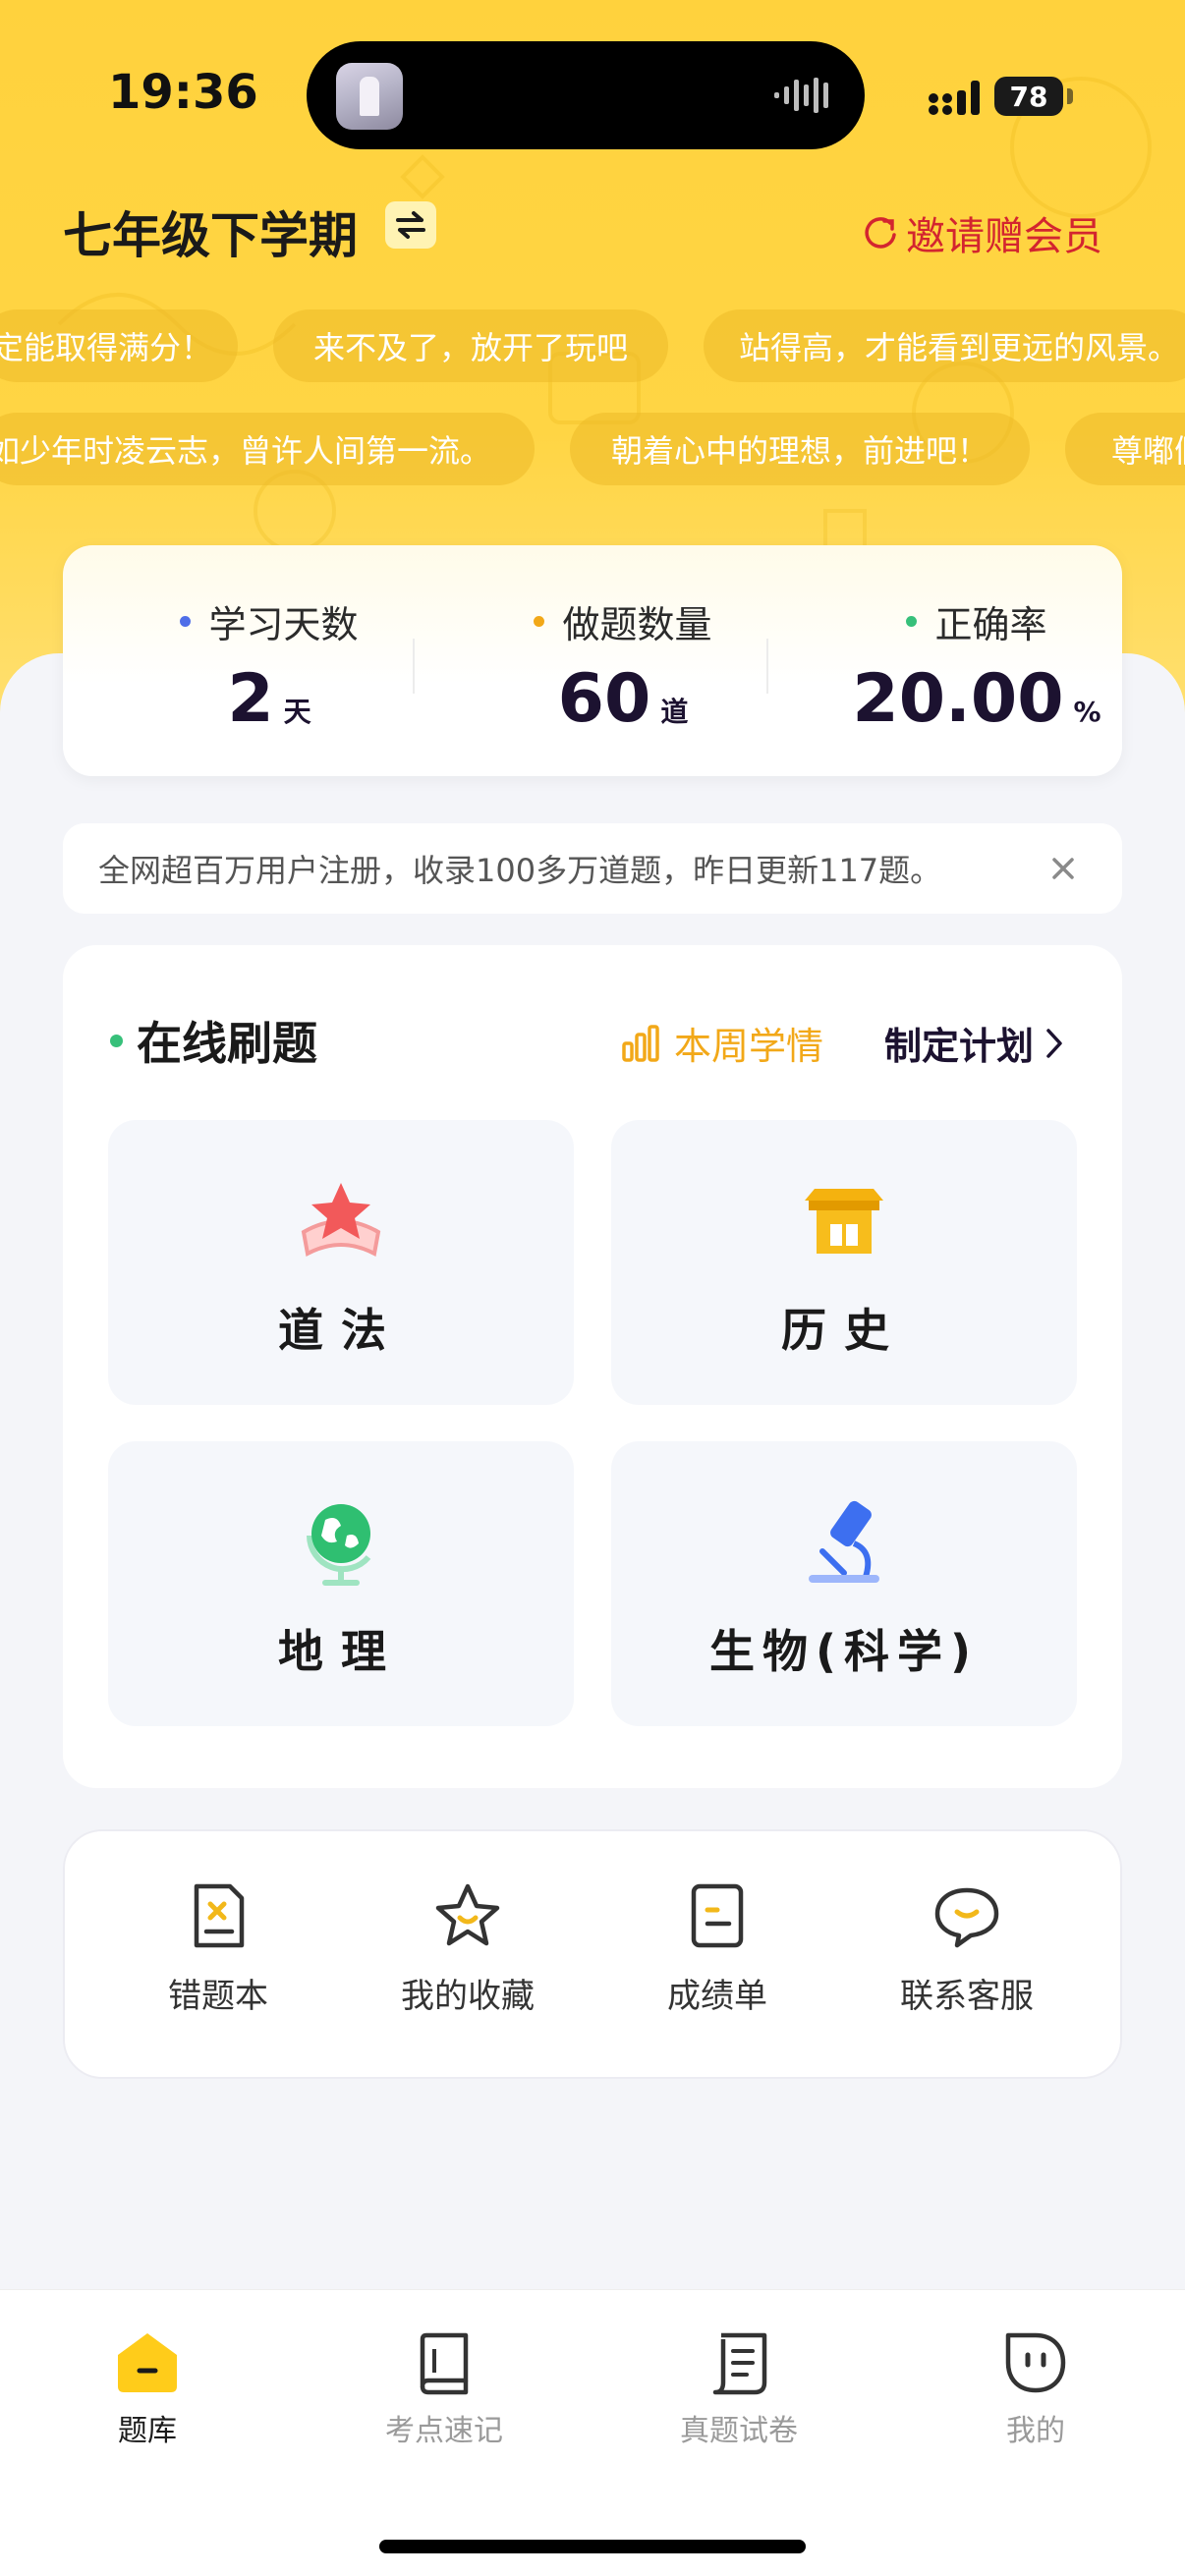  Describe the element at coordinates (592, 1954) in the screenshot. I see `tools-card: 错题本 我的收藏 成绩单 联系客服` at that location.